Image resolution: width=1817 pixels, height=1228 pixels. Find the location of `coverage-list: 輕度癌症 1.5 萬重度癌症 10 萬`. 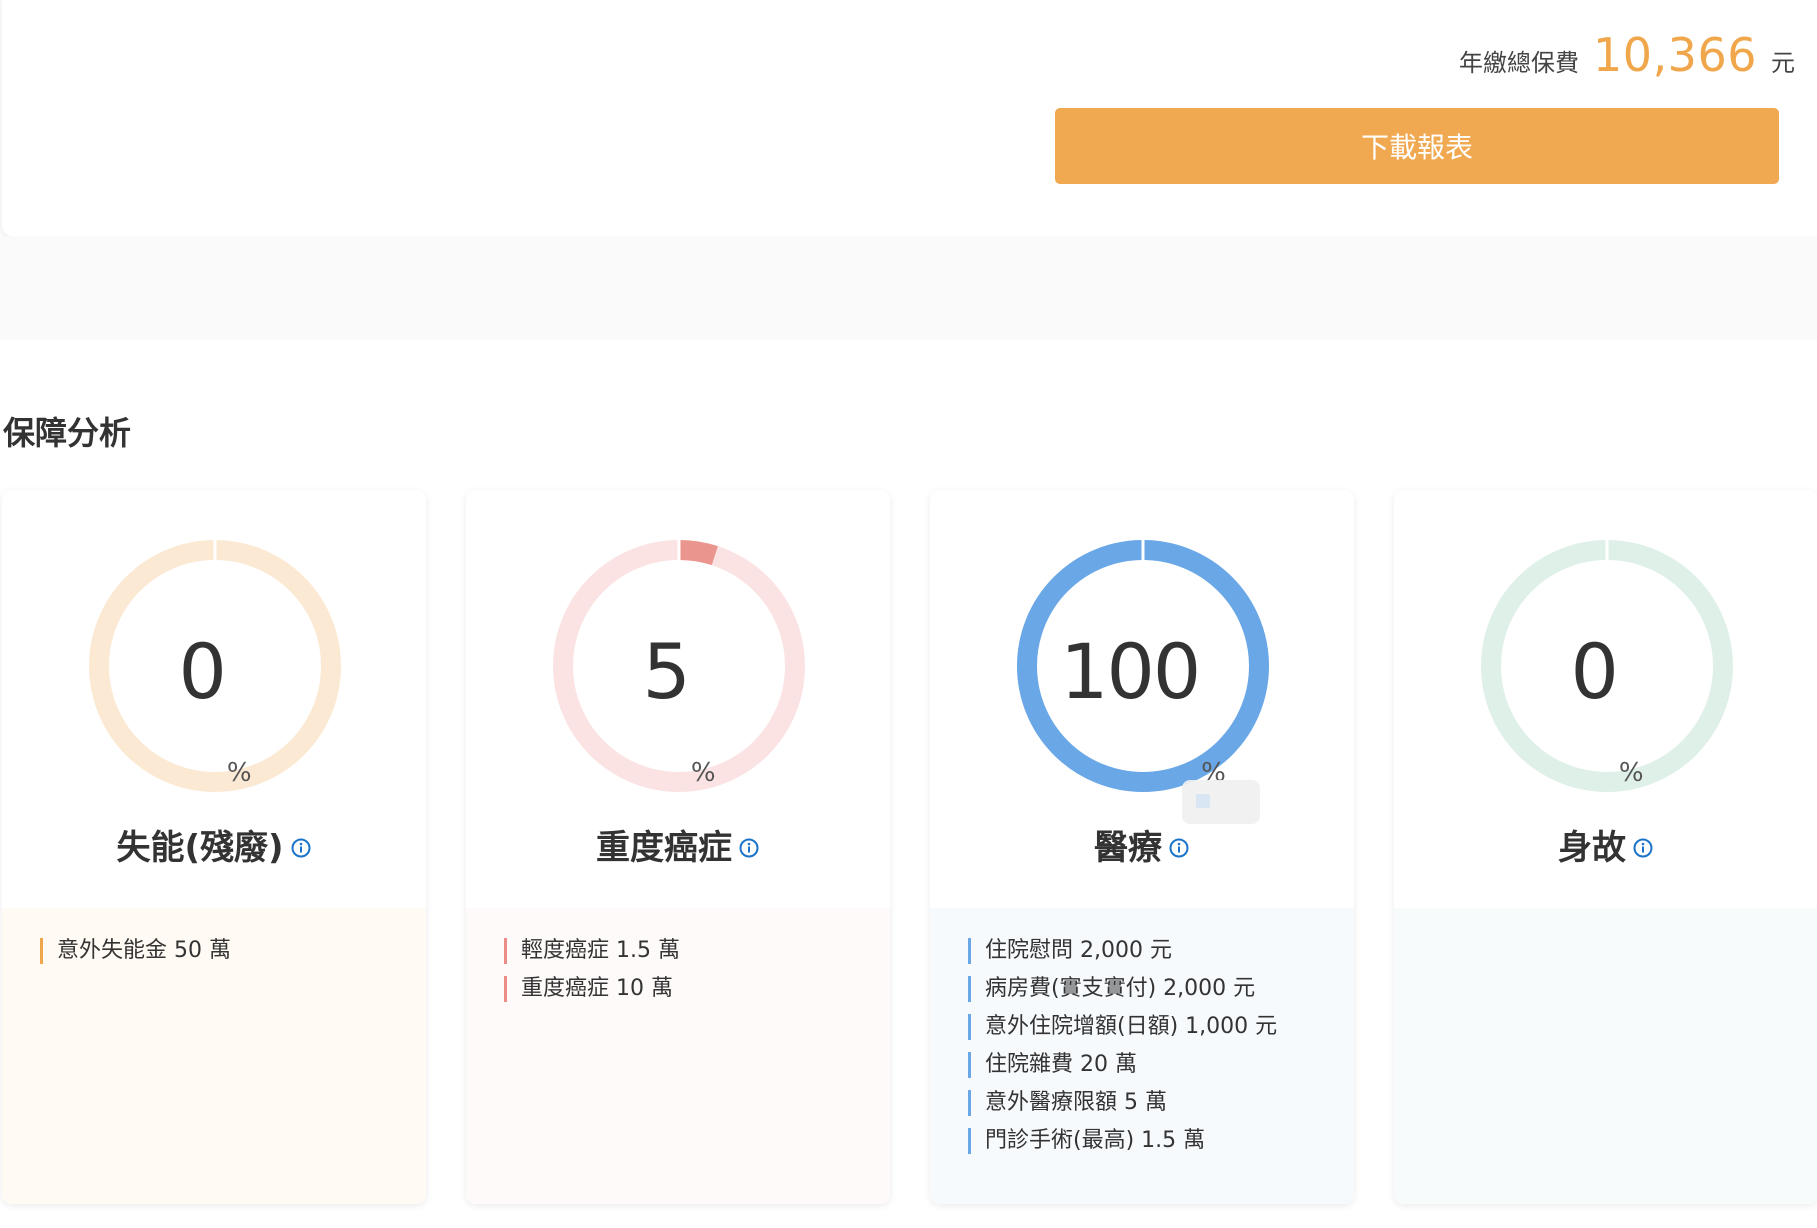

coverage-list: 輕度癌症 1.5 萬重度癌症 10 萬 is located at coordinates (697, 970).